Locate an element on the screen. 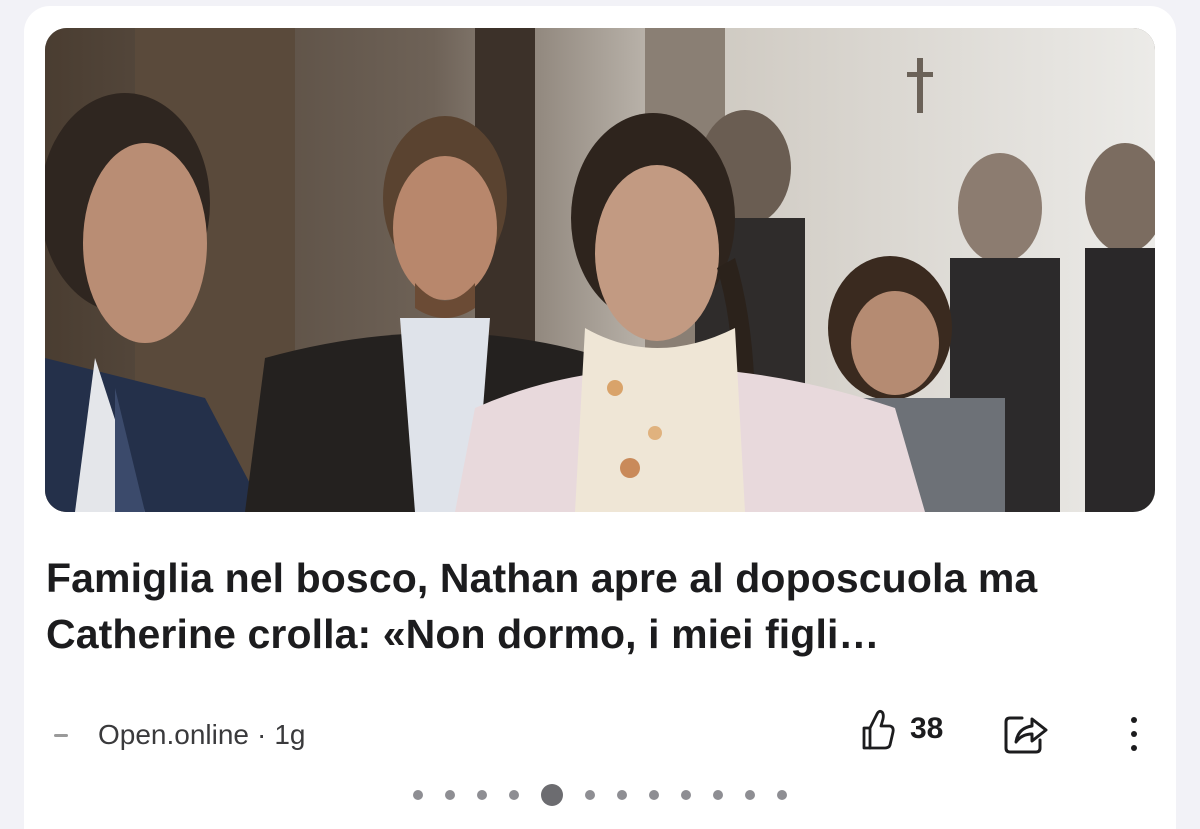 This screenshot has height=829, width=1200. like-button: 38 is located at coordinates (899, 729).